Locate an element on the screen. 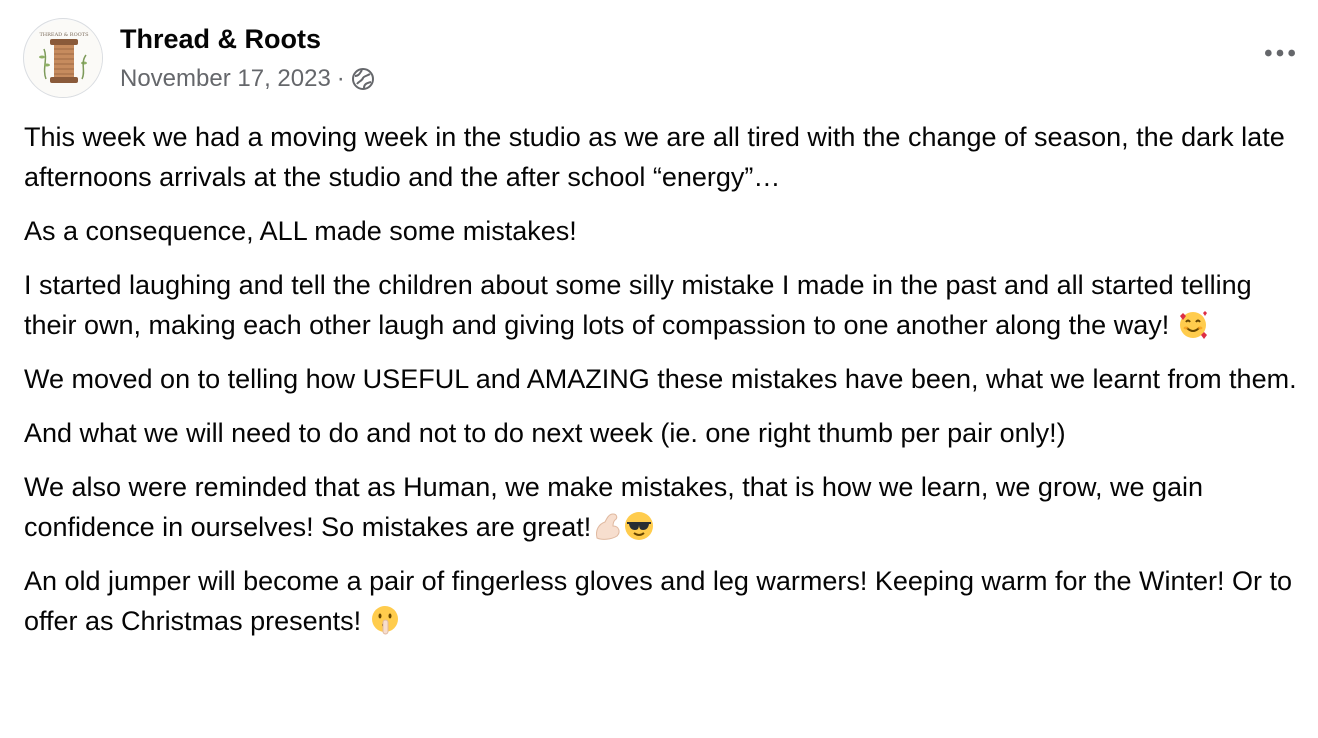 Image resolution: width=1318 pixels, height=738 pixels. page-name: Thread & Roots is located at coordinates (220, 39).